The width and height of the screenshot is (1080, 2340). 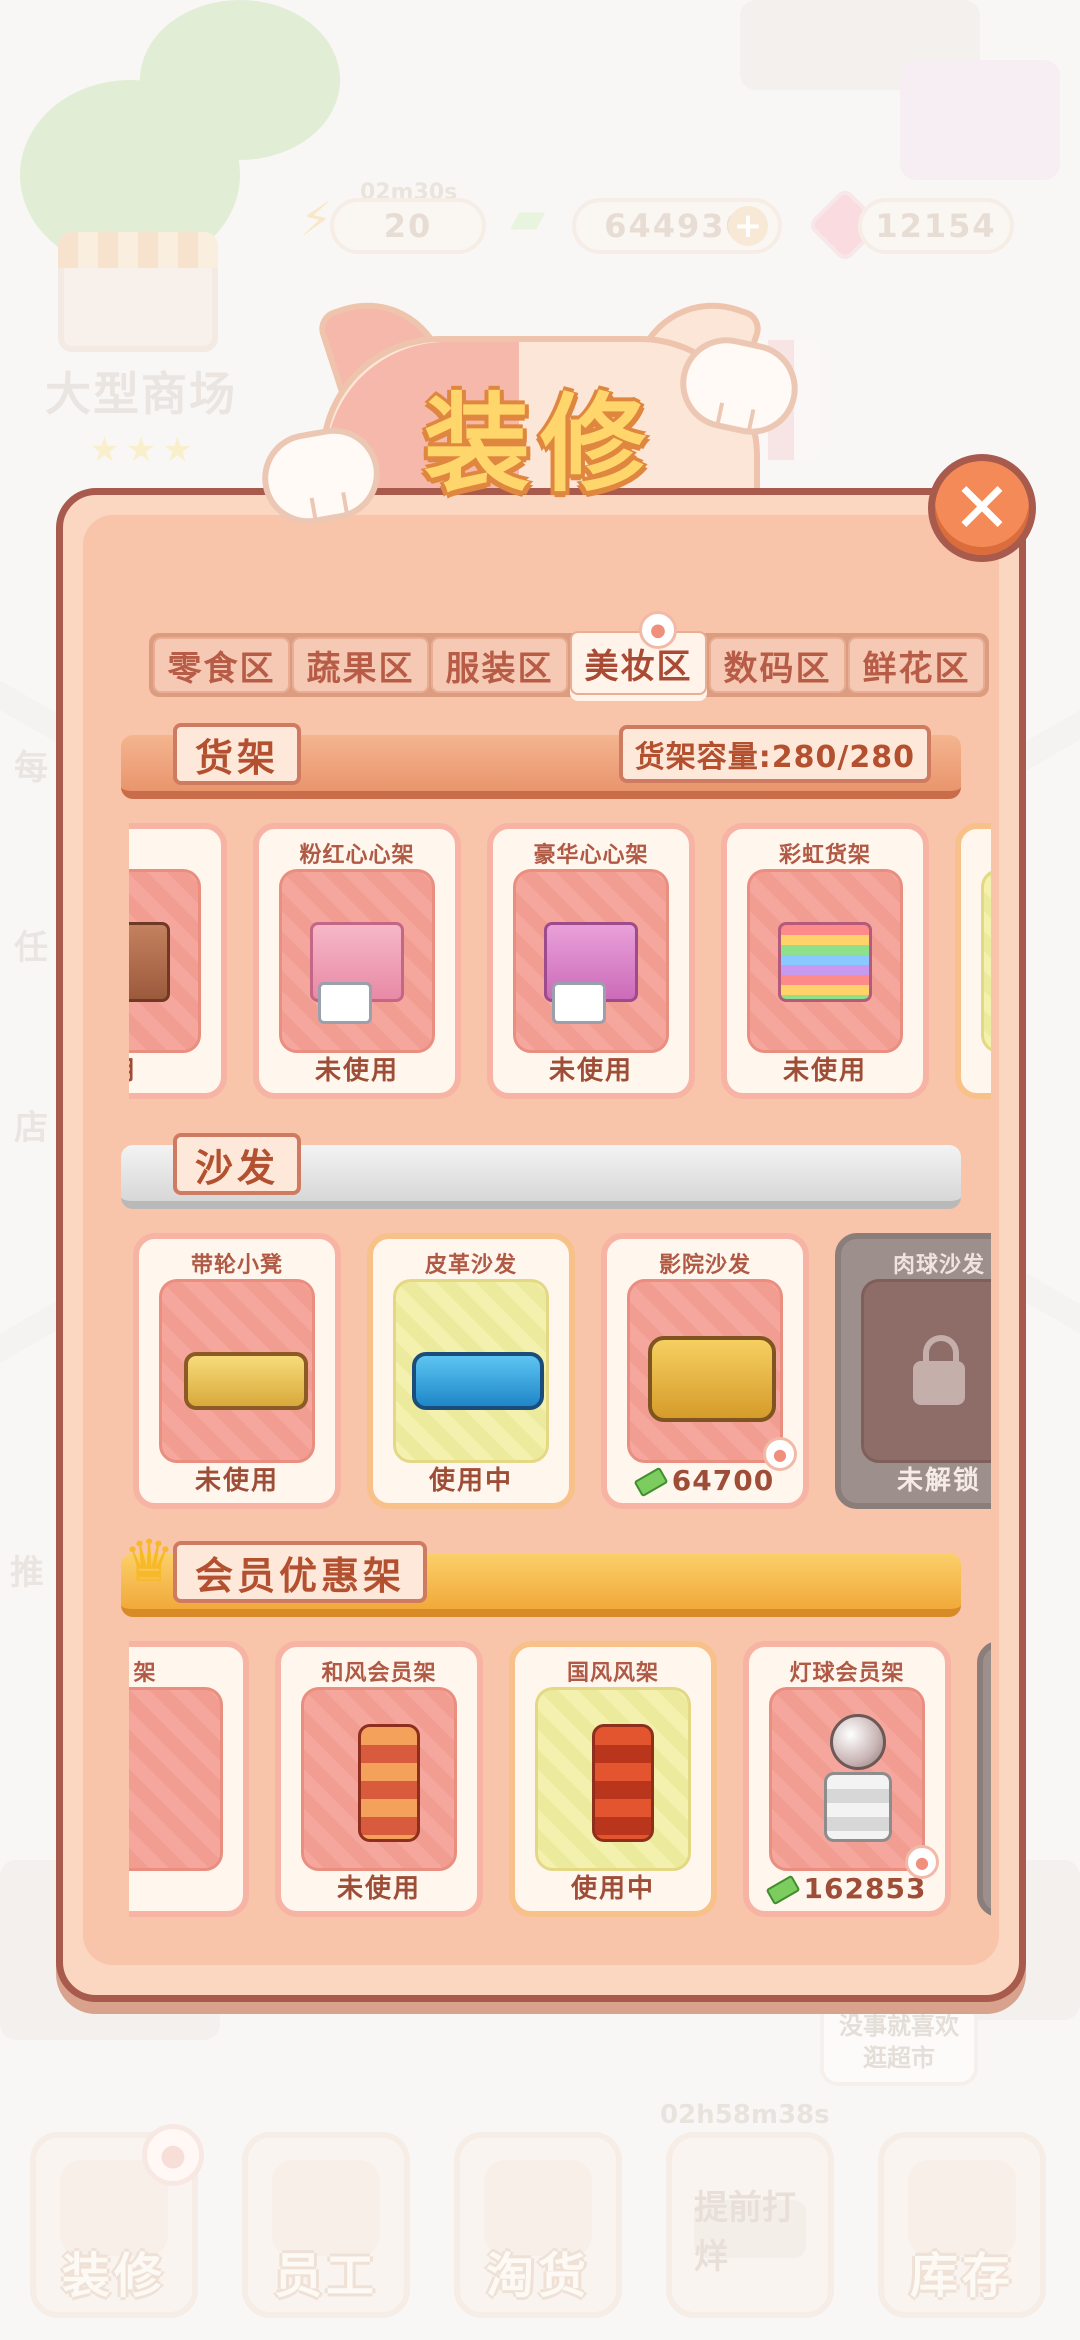 What do you see at coordinates (938, 1481) in the screenshot?
I see `item-status: 未解锁` at bounding box center [938, 1481].